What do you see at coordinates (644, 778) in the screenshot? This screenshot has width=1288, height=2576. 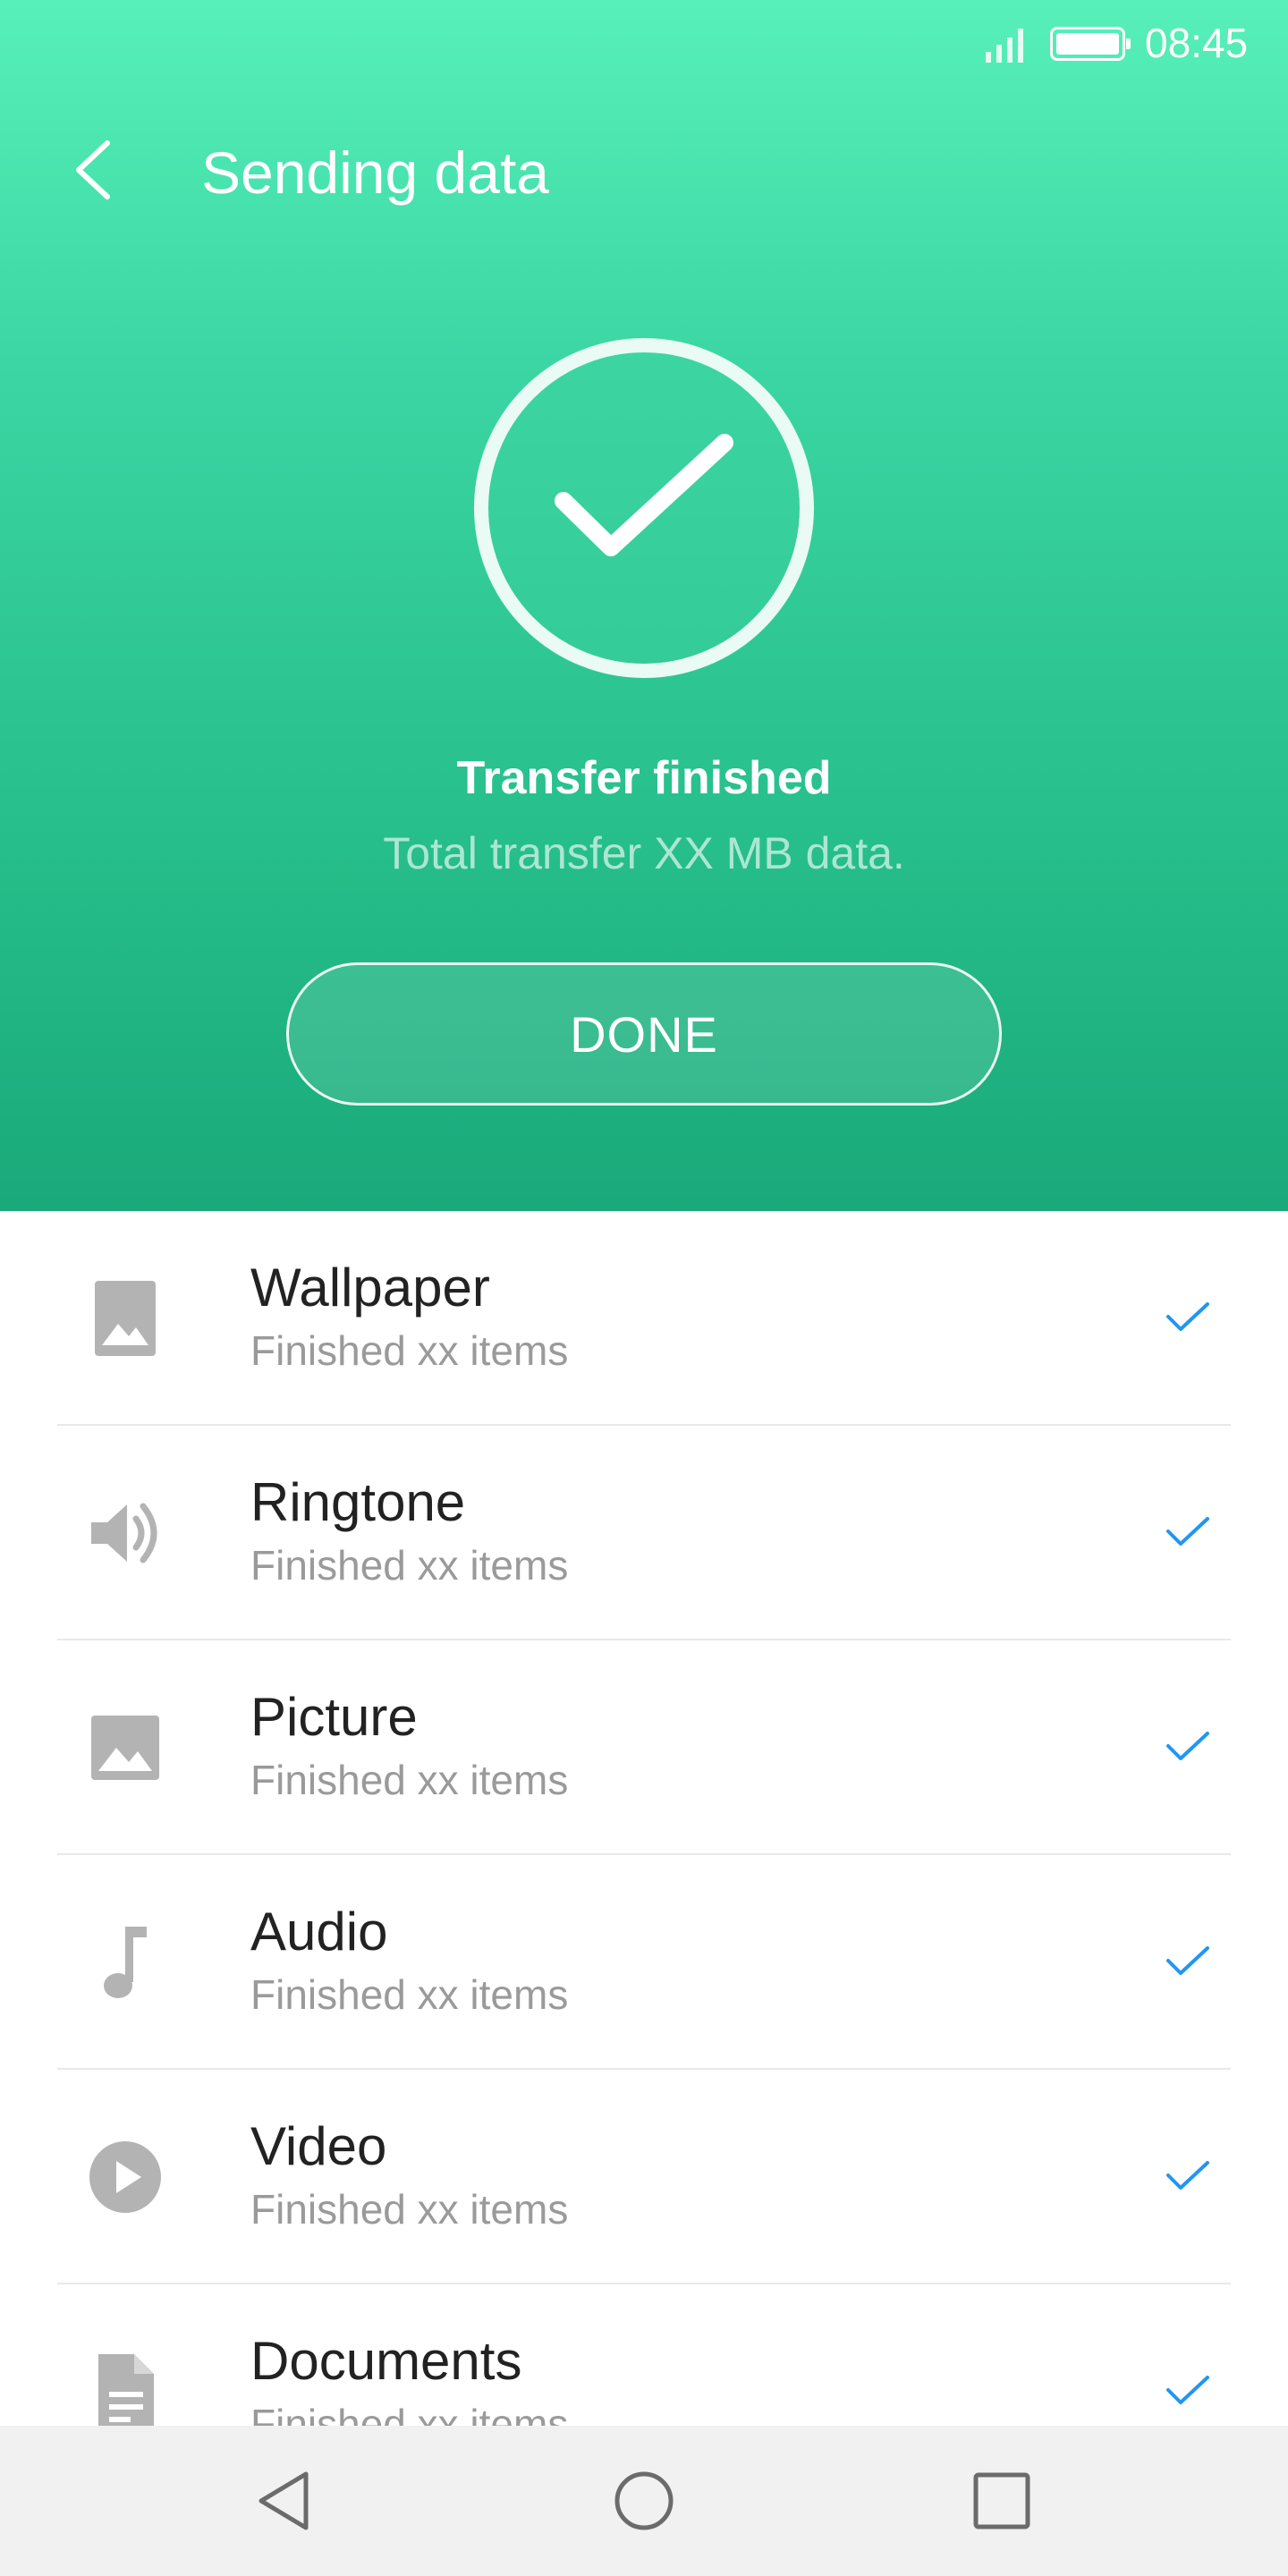 I see `transfer-status-title: Transfer finished` at bounding box center [644, 778].